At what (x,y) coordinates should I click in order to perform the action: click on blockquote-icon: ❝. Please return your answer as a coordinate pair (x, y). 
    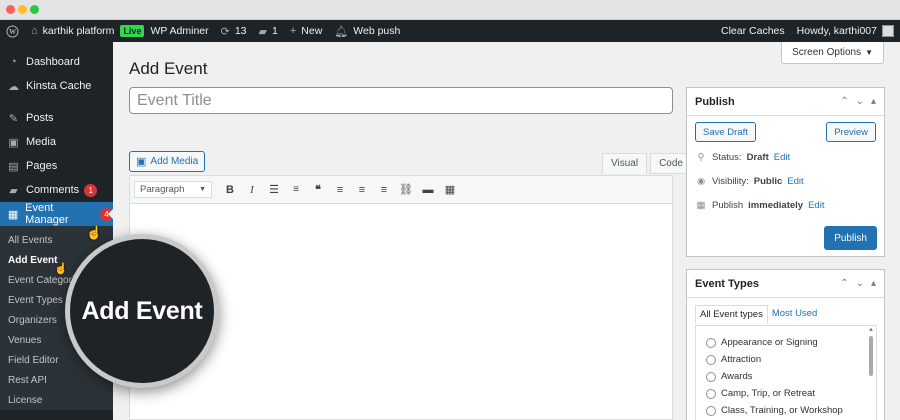
    Looking at the image, I should click on (318, 190).